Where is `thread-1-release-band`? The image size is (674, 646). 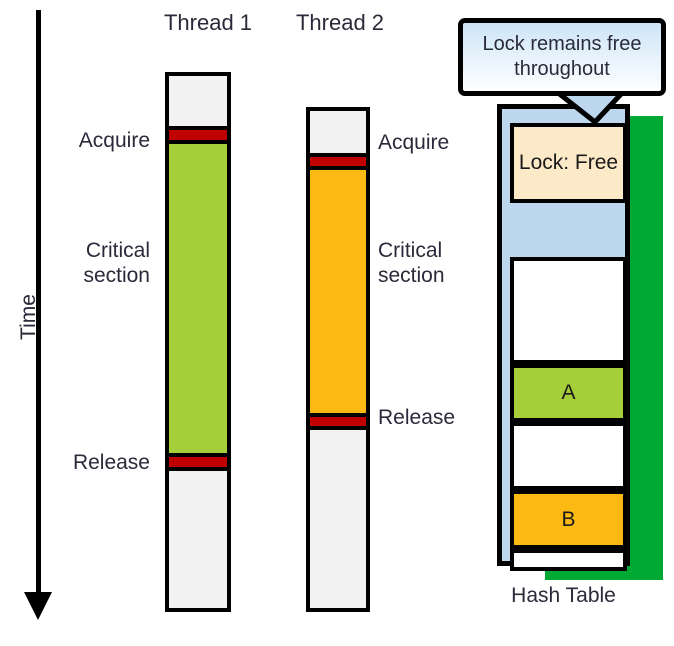
thread-1-release-band is located at coordinates (198, 462).